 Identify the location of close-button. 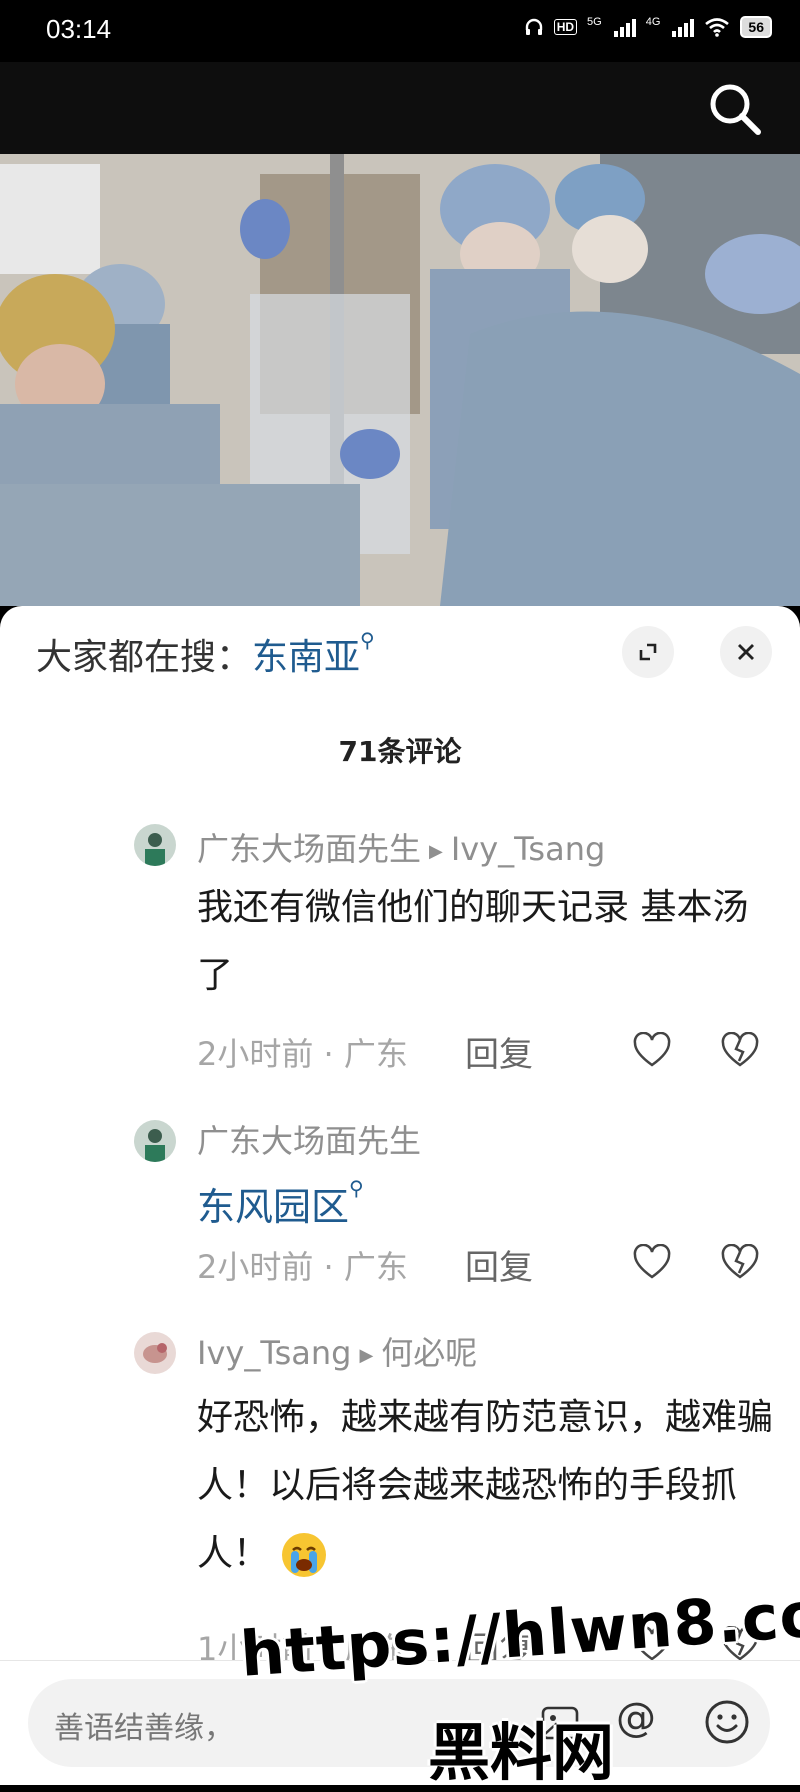
(746, 652).